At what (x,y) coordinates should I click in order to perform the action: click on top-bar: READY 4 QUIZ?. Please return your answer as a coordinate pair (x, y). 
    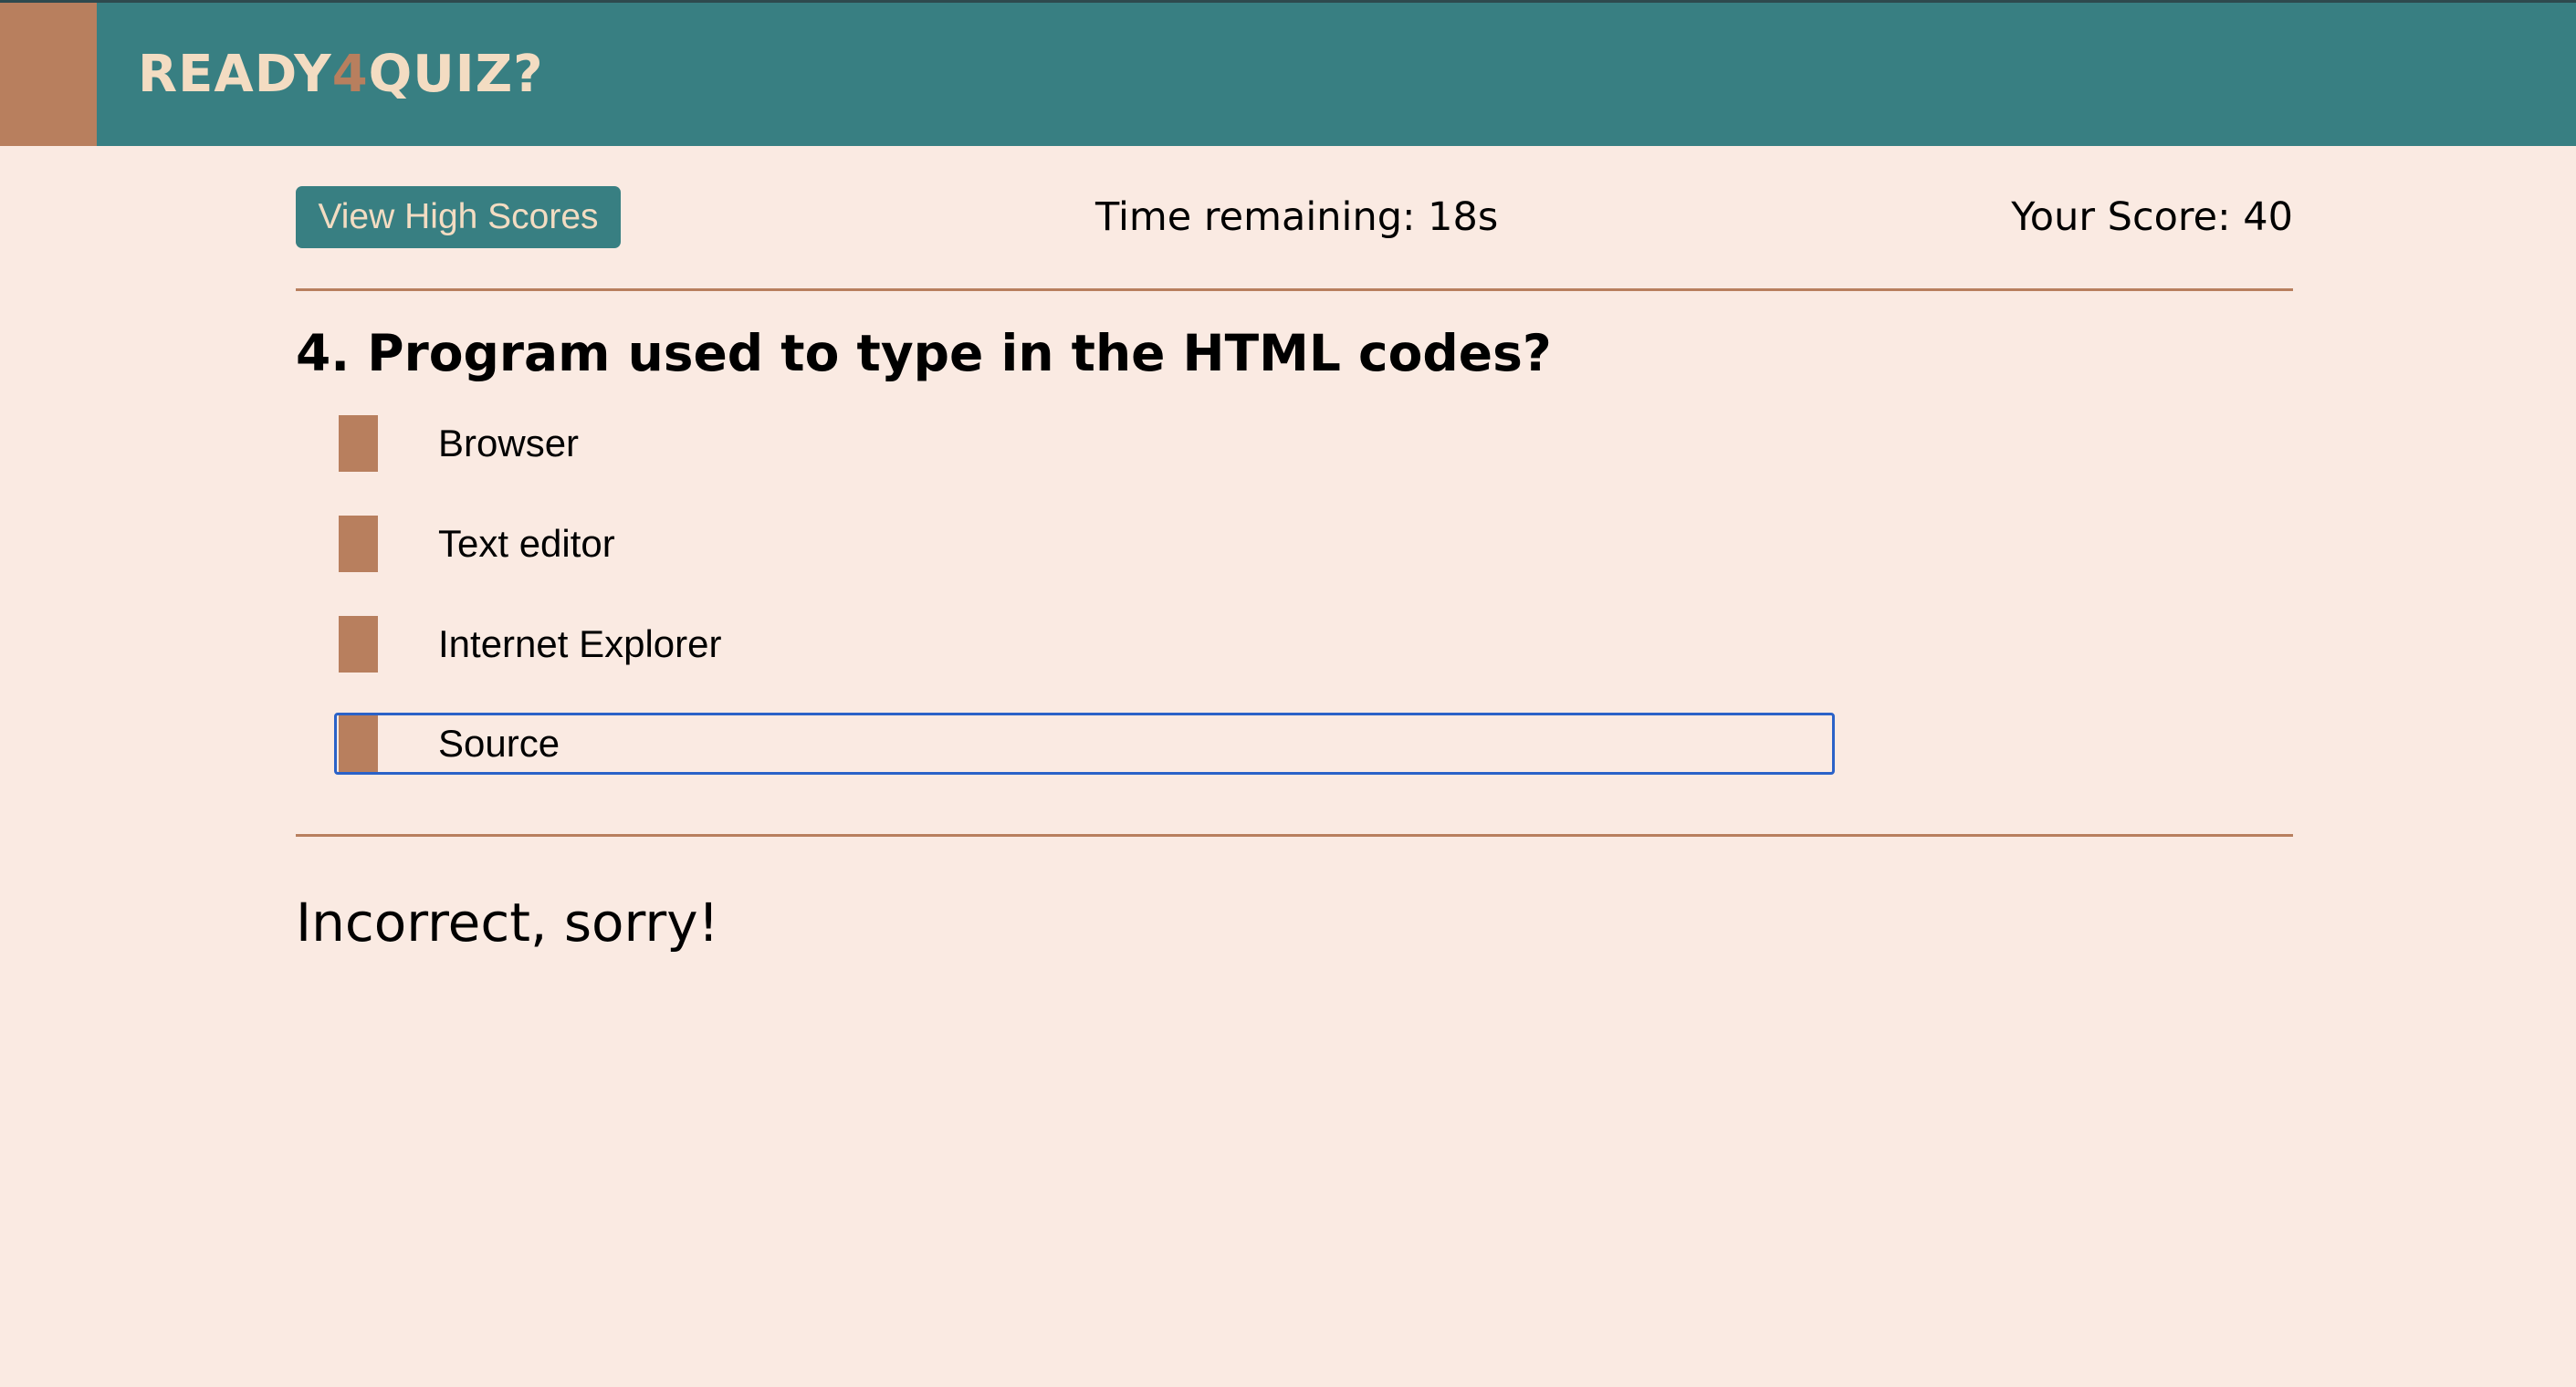
    Looking at the image, I should click on (1288, 73).